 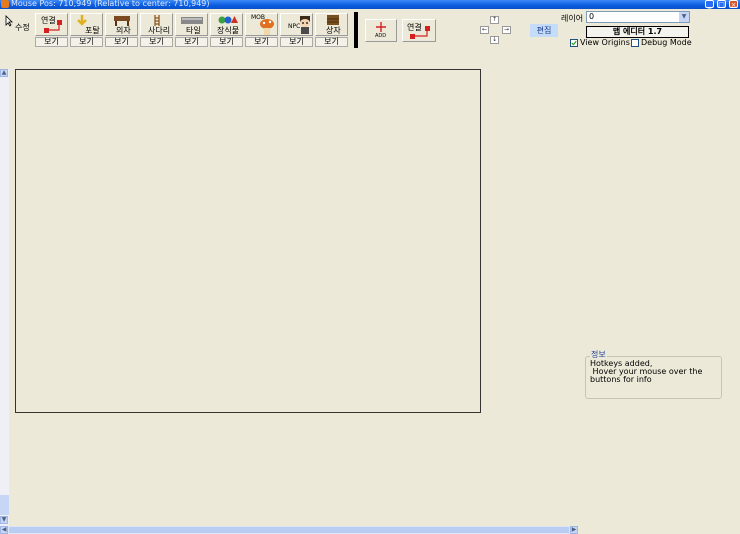 What do you see at coordinates (592, 16) in the screenshot?
I see `layer-select-value: 0` at bounding box center [592, 16].